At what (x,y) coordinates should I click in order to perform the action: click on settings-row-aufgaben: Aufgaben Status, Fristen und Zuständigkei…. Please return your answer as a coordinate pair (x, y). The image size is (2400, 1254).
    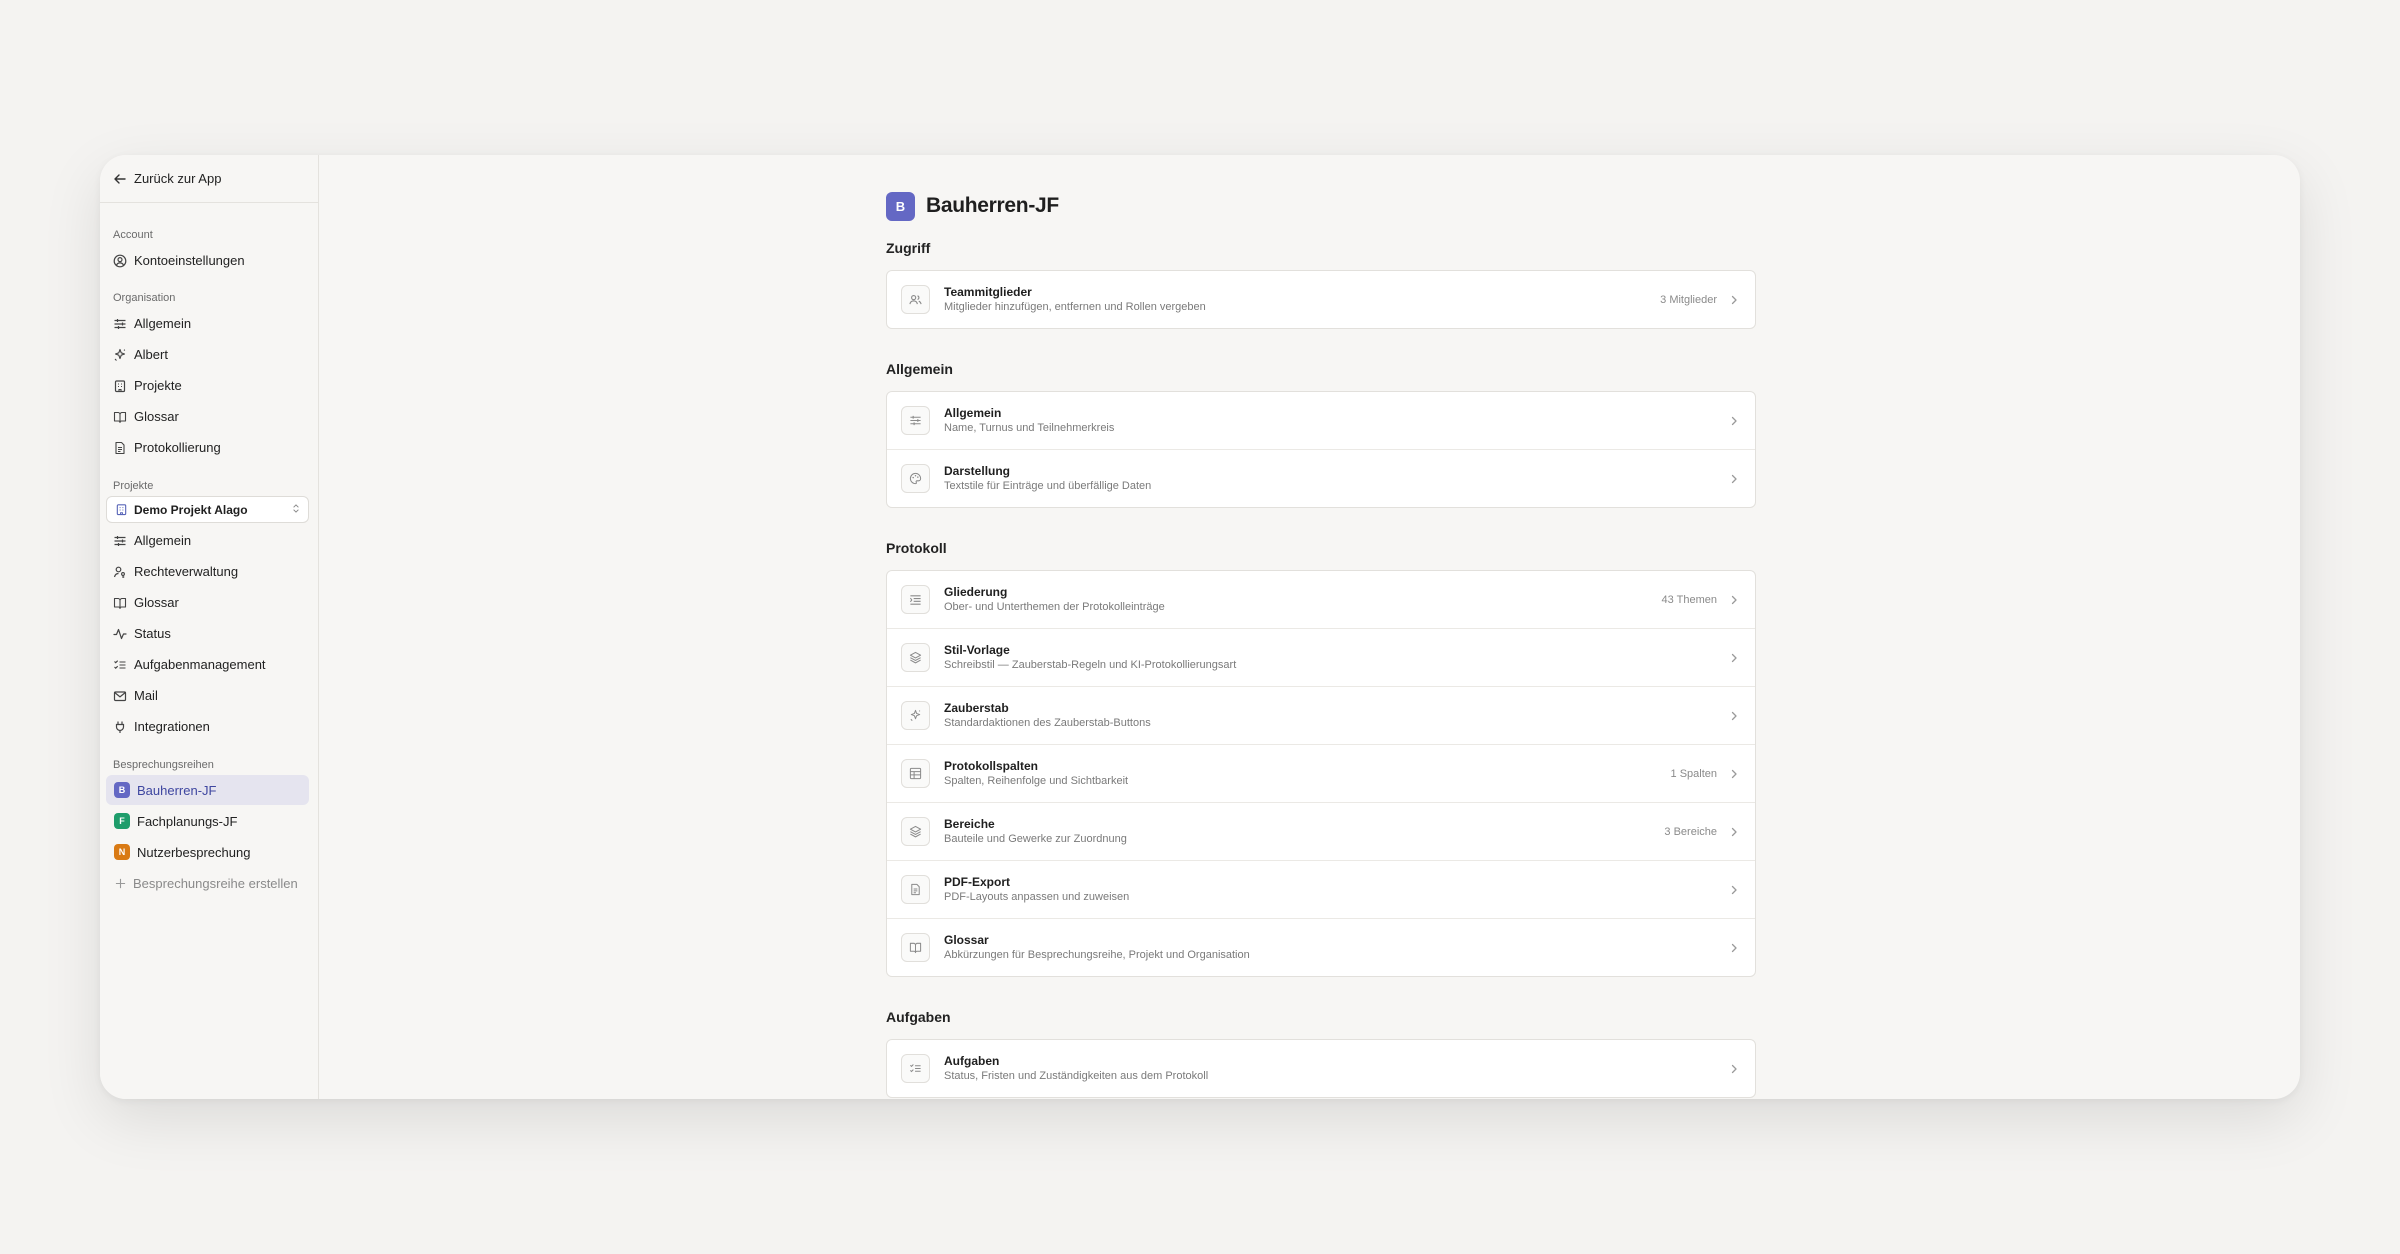
    Looking at the image, I should click on (1321, 1068).